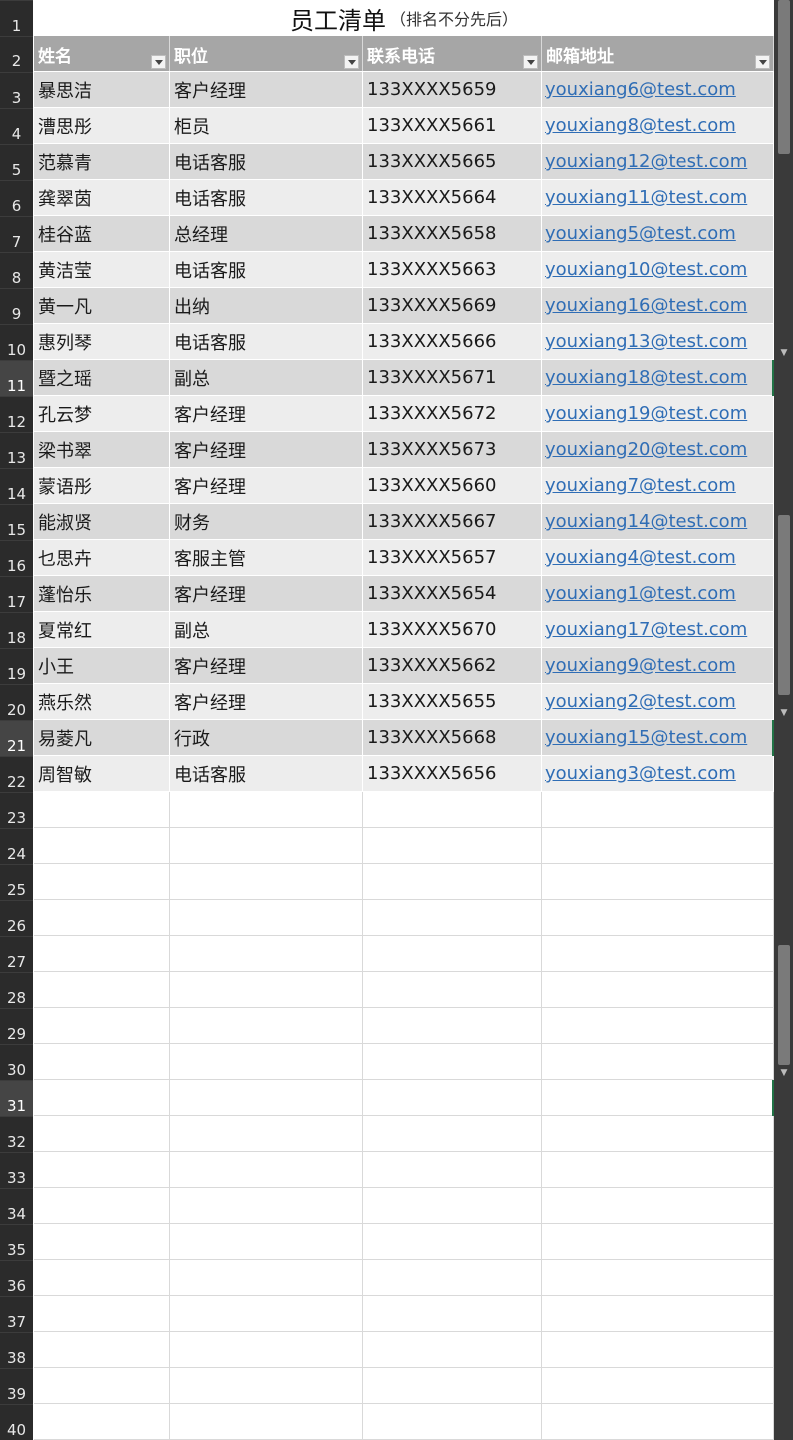  Describe the element at coordinates (266, 126) in the screenshot. I see `table-cell: 柜员` at that location.